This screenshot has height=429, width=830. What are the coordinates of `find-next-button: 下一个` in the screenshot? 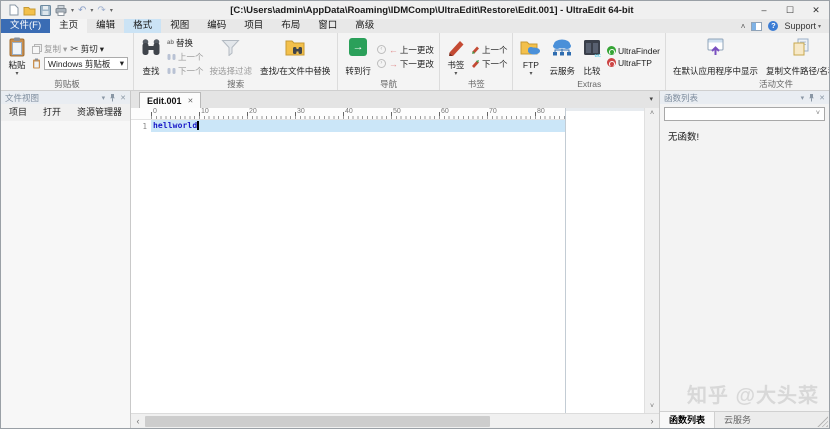 It's located at (185, 71).